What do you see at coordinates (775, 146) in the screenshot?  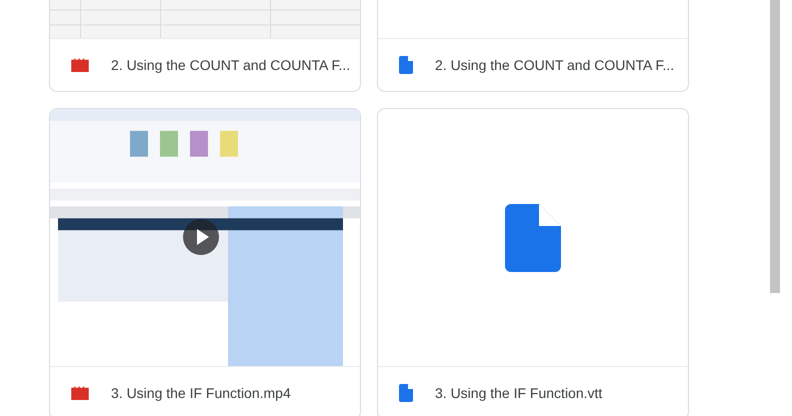 I see `scrollbar` at bounding box center [775, 146].